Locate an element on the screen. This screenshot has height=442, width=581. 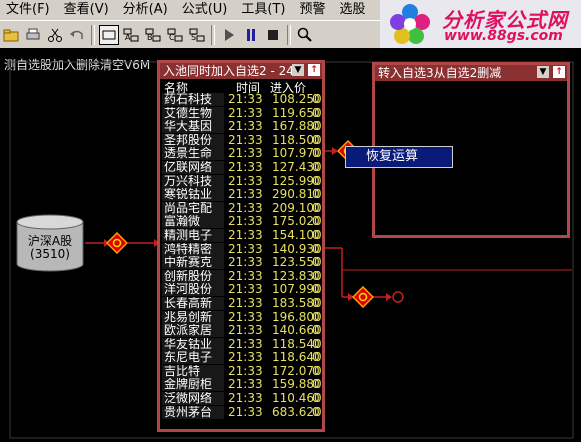
stock-row: 洋河股份 21:33 107.990 0 is located at coordinates (241, 290).